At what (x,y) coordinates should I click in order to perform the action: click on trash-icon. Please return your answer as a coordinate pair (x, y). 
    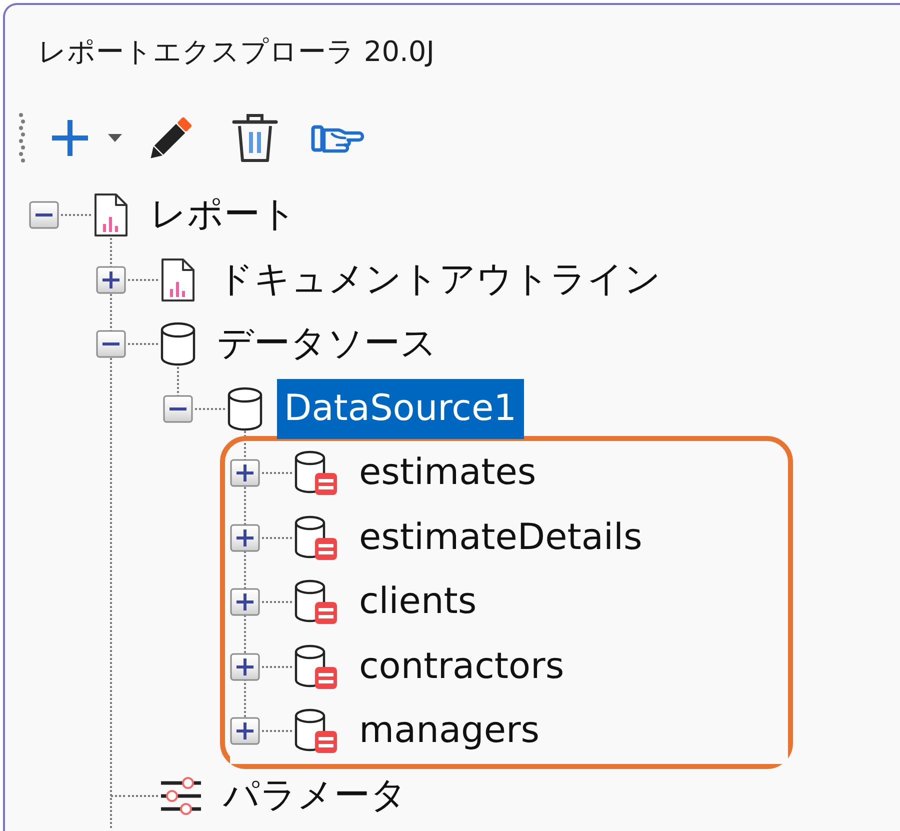
    Looking at the image, I should click on (255, 138).